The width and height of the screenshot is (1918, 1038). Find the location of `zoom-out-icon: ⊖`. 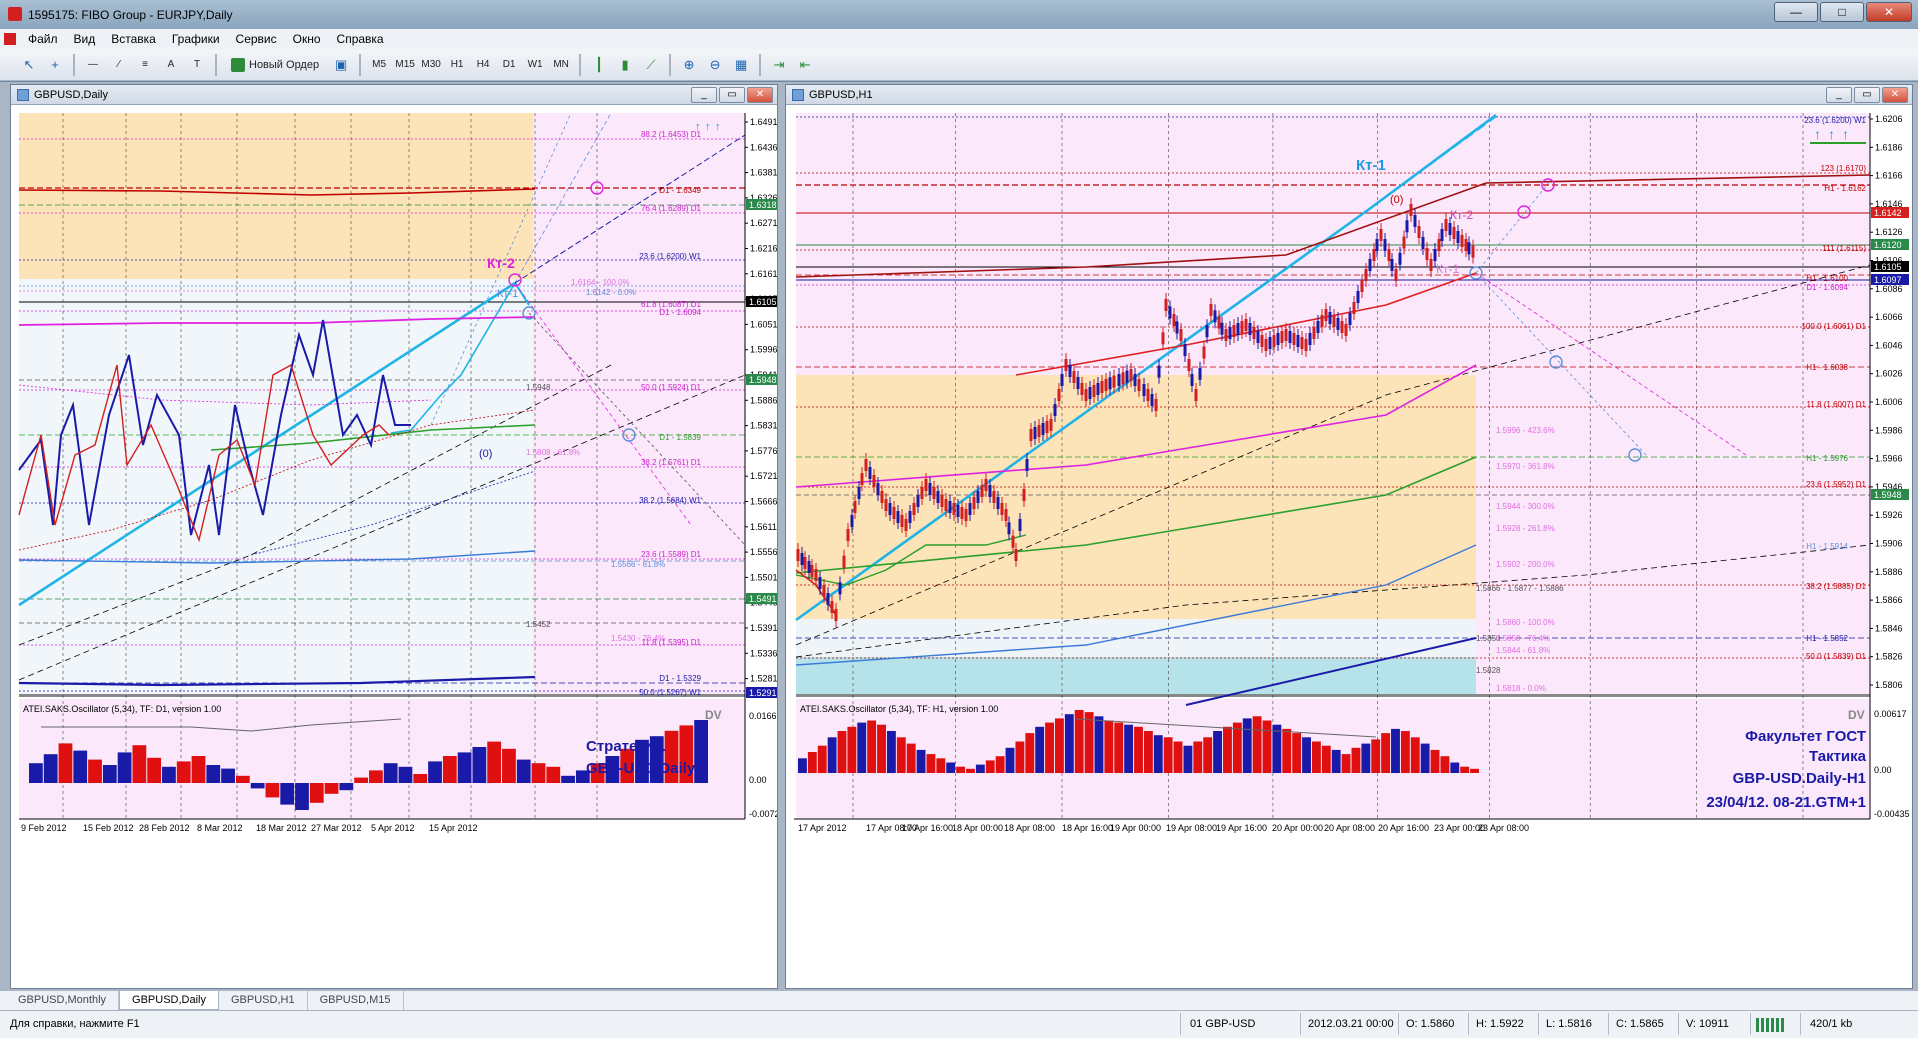

zoom-out-icon: ⊖ is located at coordinates (715, 65).